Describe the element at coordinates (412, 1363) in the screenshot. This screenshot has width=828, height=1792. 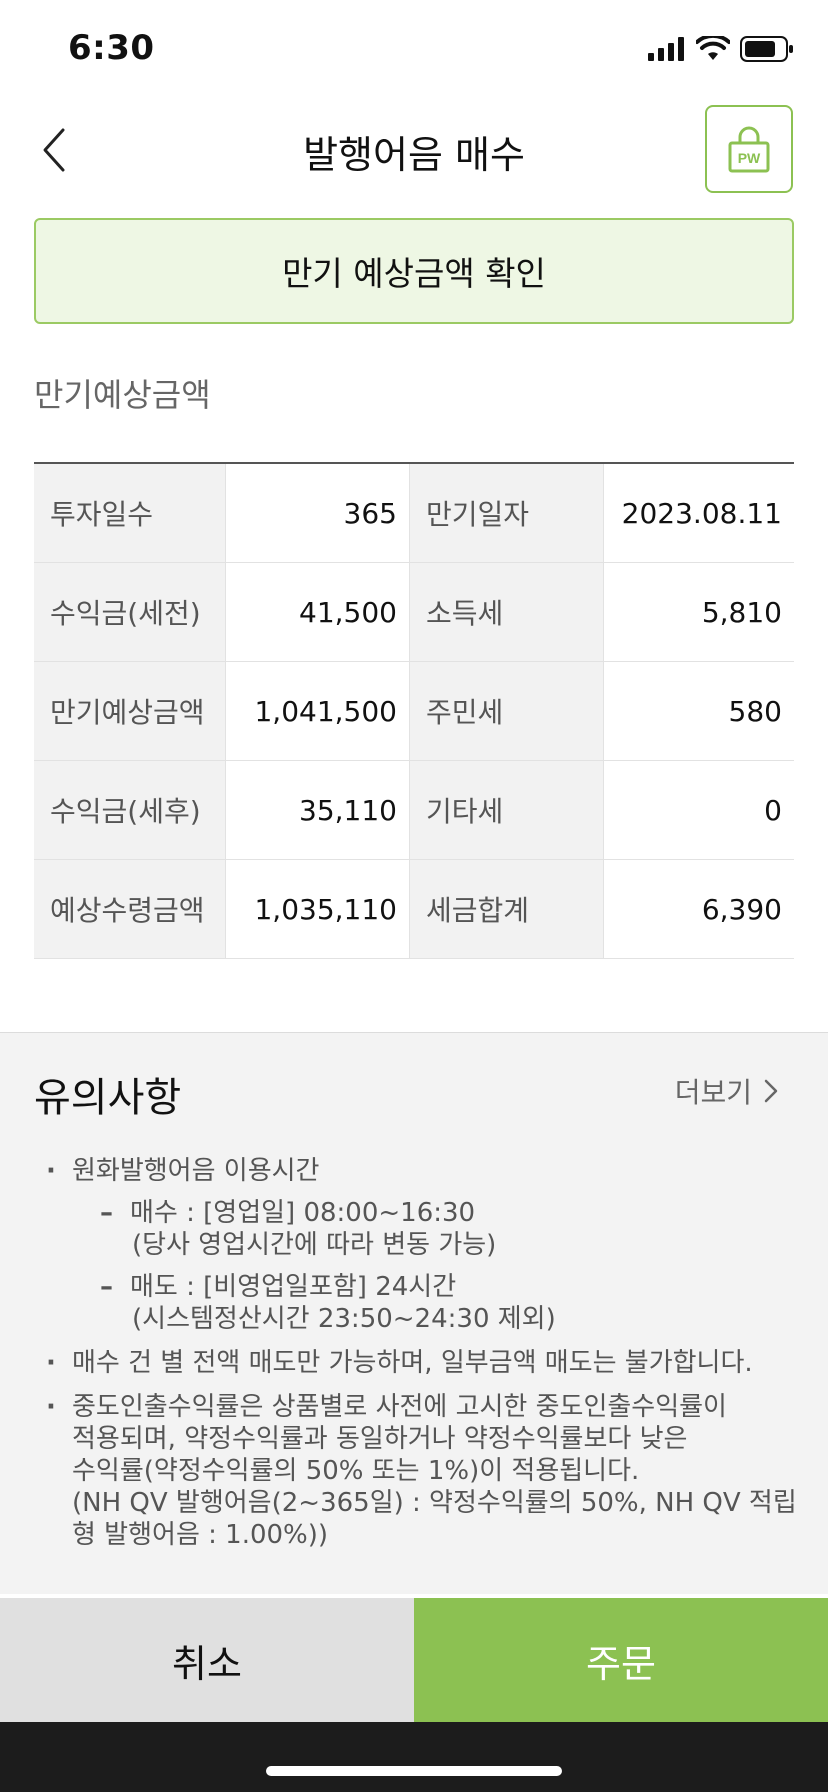
I see `notice-item-text: 매수 건 별 전액 매도만 가능하며, 일부금액 매도는 불가합니다.` at that location.